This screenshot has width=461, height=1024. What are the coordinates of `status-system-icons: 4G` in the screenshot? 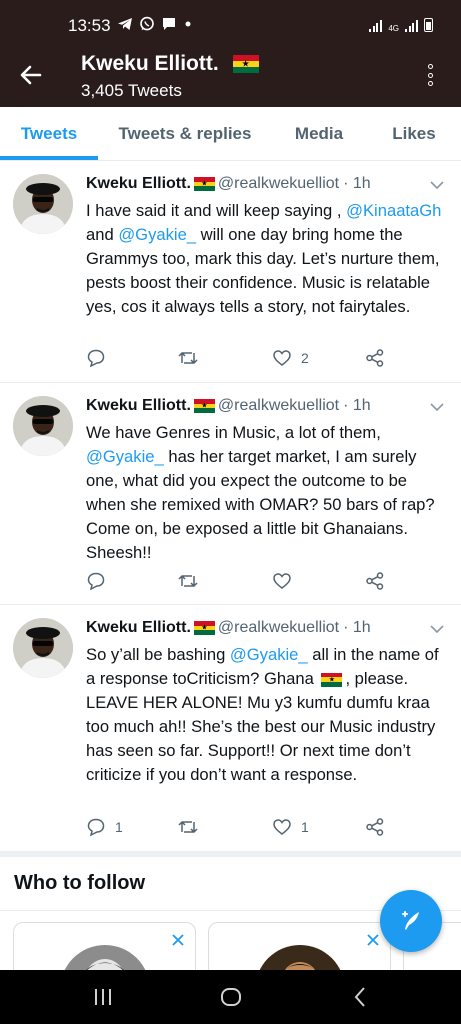 It's located at (401, 25).